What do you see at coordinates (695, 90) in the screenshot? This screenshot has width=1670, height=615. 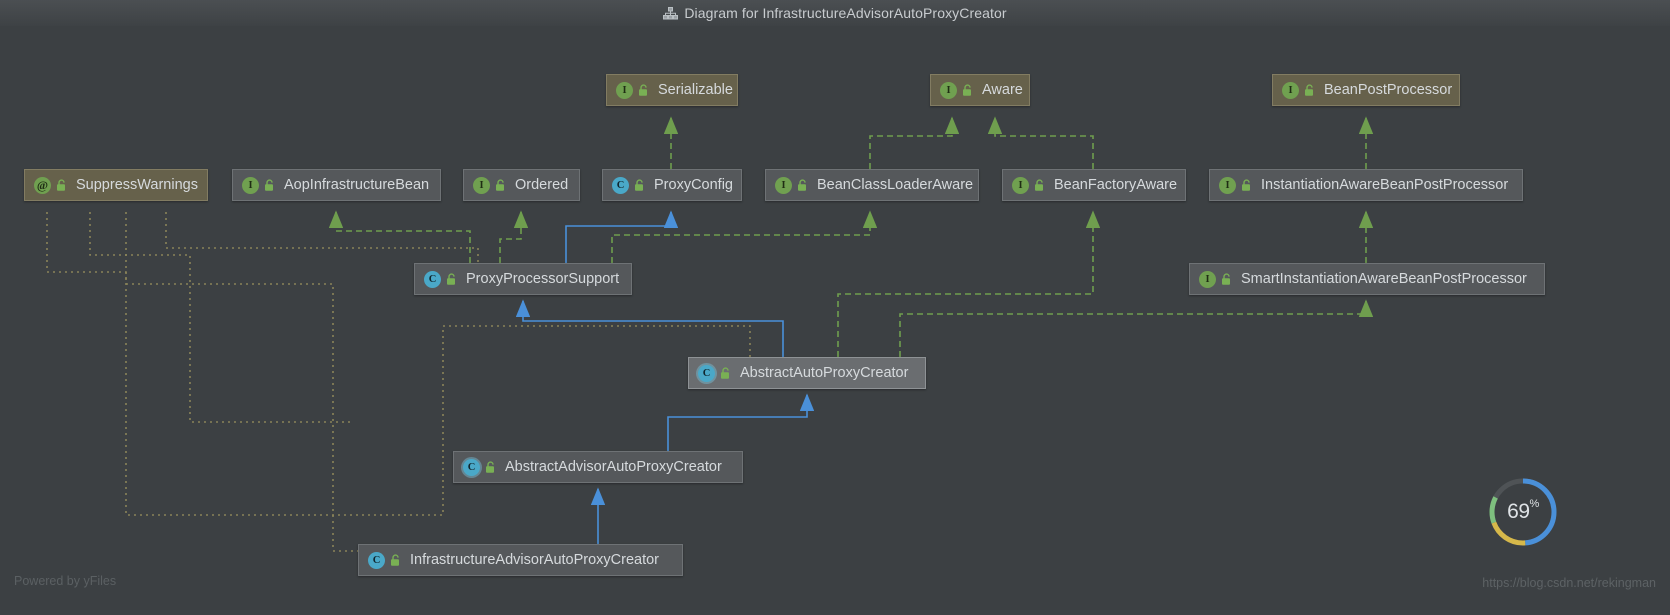 I see `node-label: Serializable` at bounding box center [695, 90].